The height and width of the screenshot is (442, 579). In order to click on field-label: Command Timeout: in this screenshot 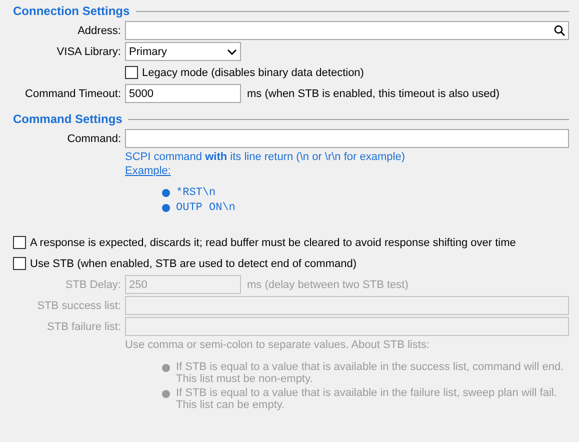, I will do `click(72, 94)`.